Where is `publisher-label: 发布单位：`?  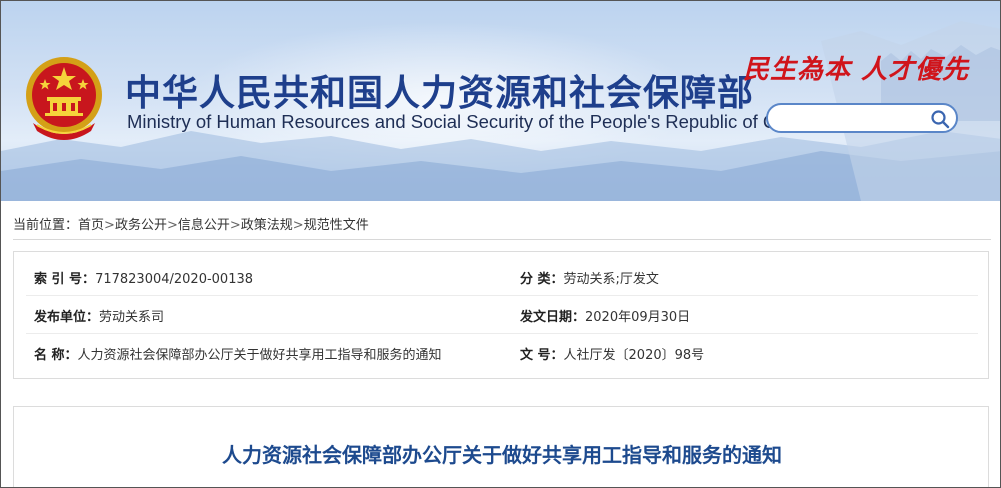 publisher-label: 发布单位： is located at coordinates (67, 317).